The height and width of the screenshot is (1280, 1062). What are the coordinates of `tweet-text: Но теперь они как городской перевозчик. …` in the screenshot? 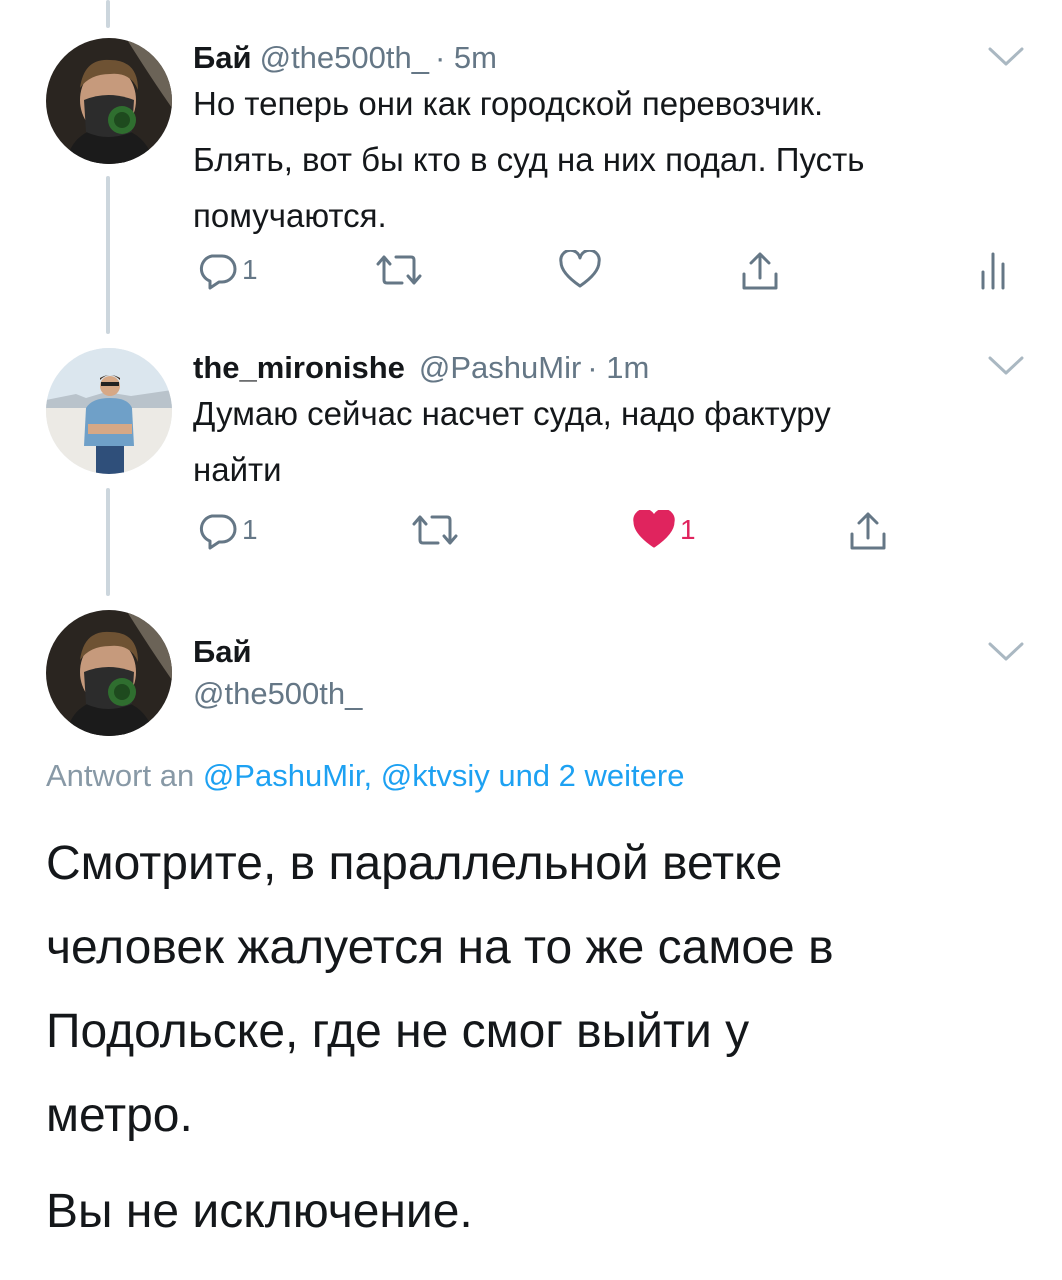 It's located at (529, 159).